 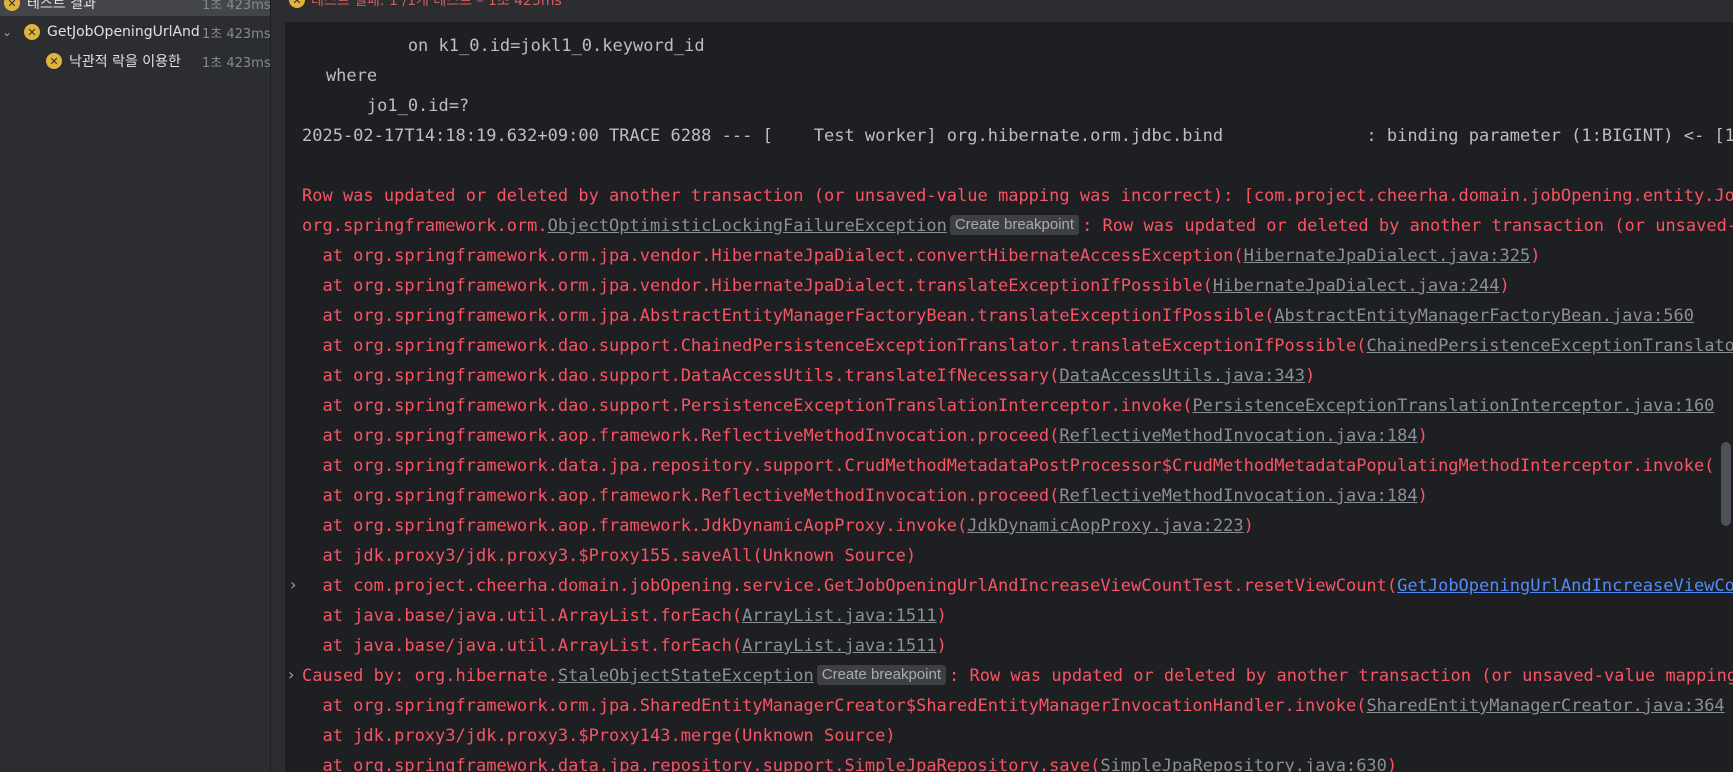 I want to click on tree-row-label: 테스트 결과, so click(x=61, y=6).